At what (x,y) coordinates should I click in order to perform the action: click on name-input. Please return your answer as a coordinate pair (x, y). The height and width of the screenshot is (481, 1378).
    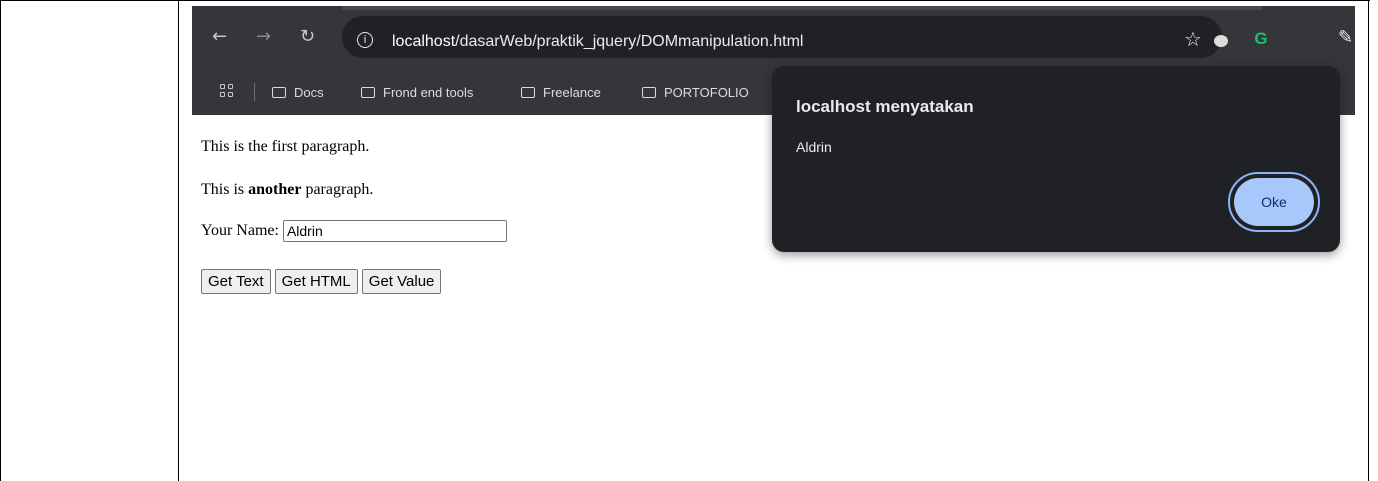
    Looking at the image, I should click on (394, 231).